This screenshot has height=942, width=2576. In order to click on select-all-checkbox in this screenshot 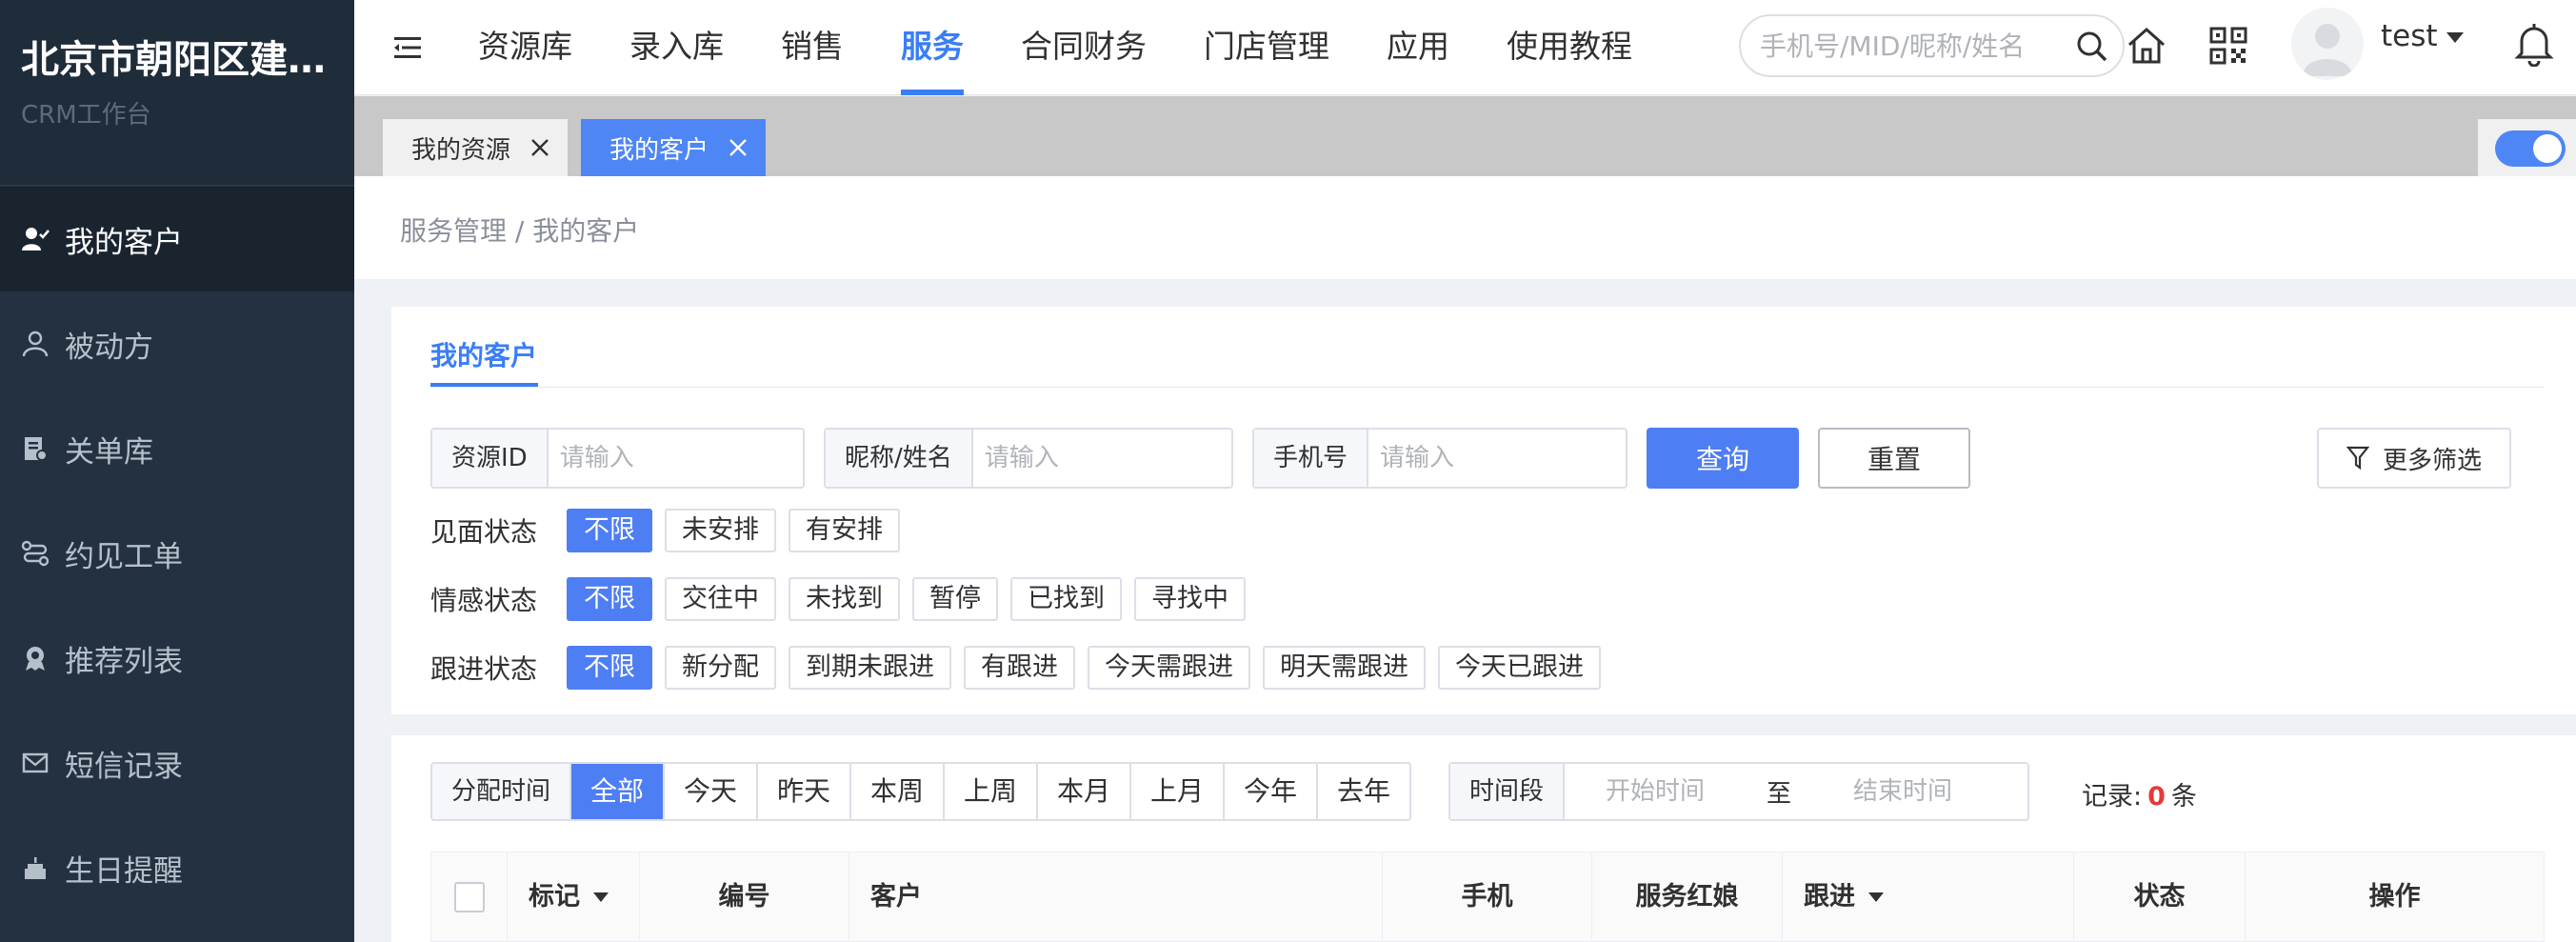, I will do `click(469, 897)`.